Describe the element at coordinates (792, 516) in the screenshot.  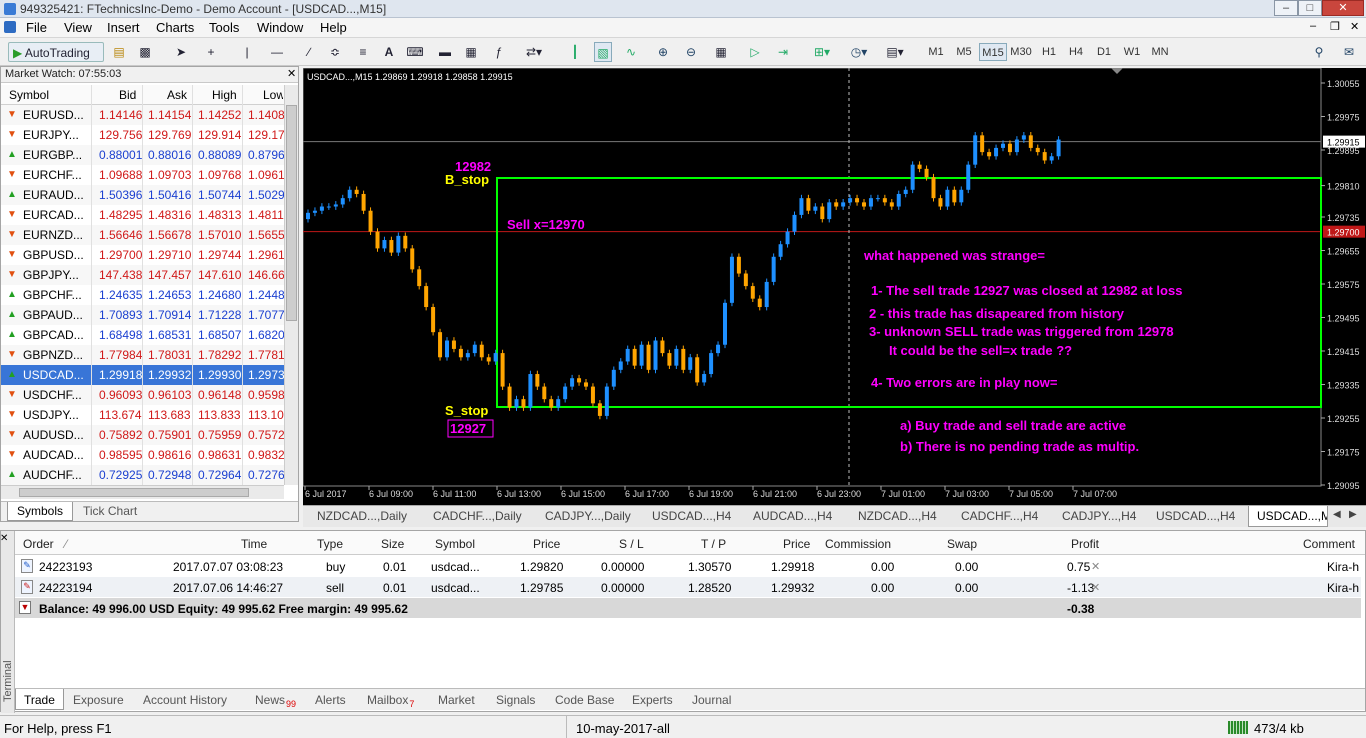
I see `chart-tab-audcad-h4: AUDCAD...,H4` at that location.